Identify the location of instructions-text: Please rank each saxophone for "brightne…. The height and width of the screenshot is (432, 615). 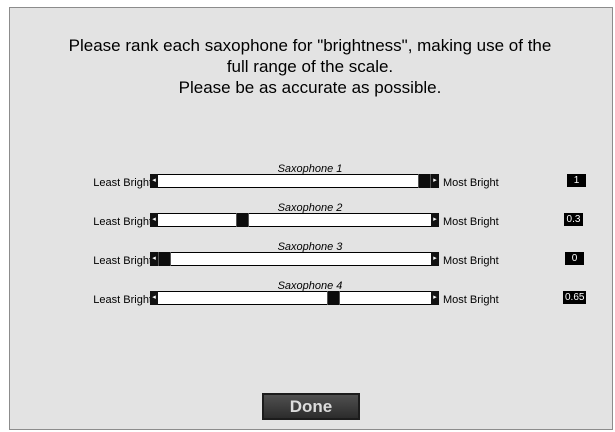
(310, 66).